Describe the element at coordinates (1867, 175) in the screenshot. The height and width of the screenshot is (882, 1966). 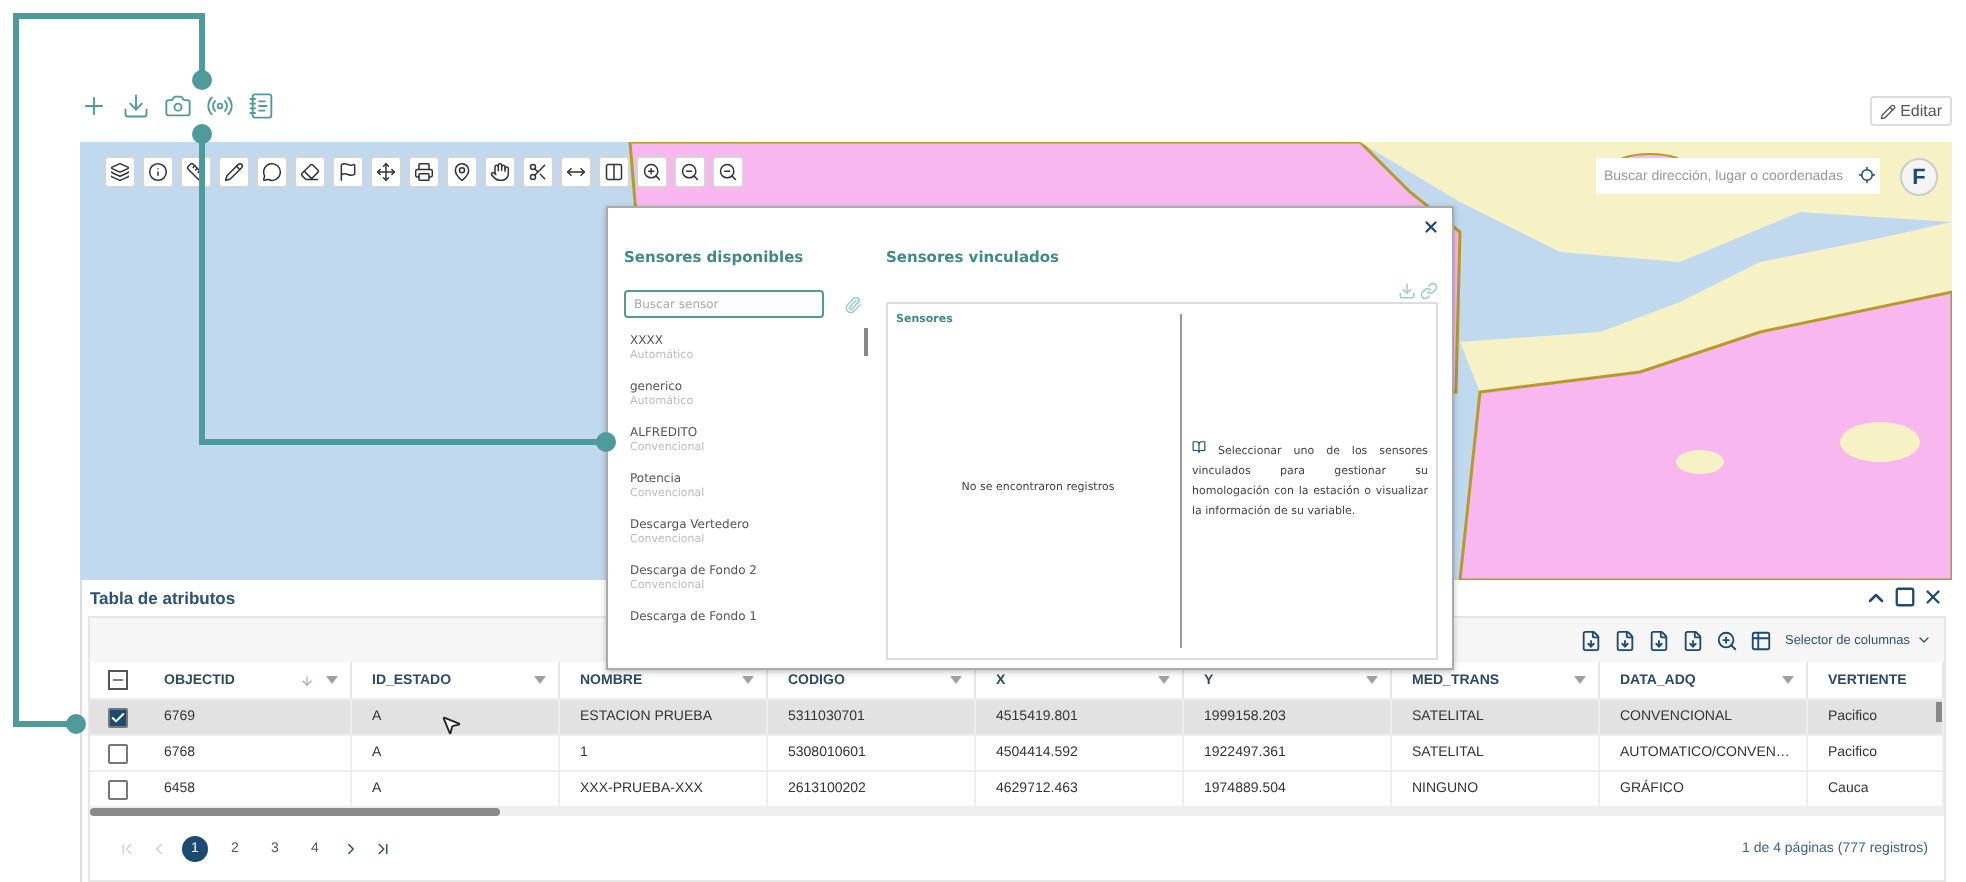
I see `locate-icon` at that location.